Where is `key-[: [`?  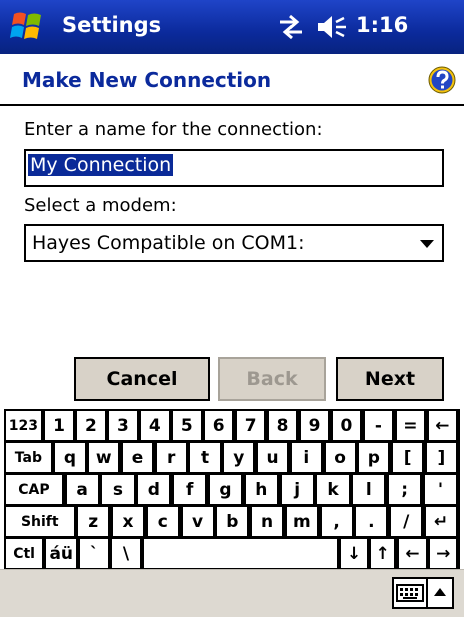 key-[: [ is located at coordinates (408, 457).